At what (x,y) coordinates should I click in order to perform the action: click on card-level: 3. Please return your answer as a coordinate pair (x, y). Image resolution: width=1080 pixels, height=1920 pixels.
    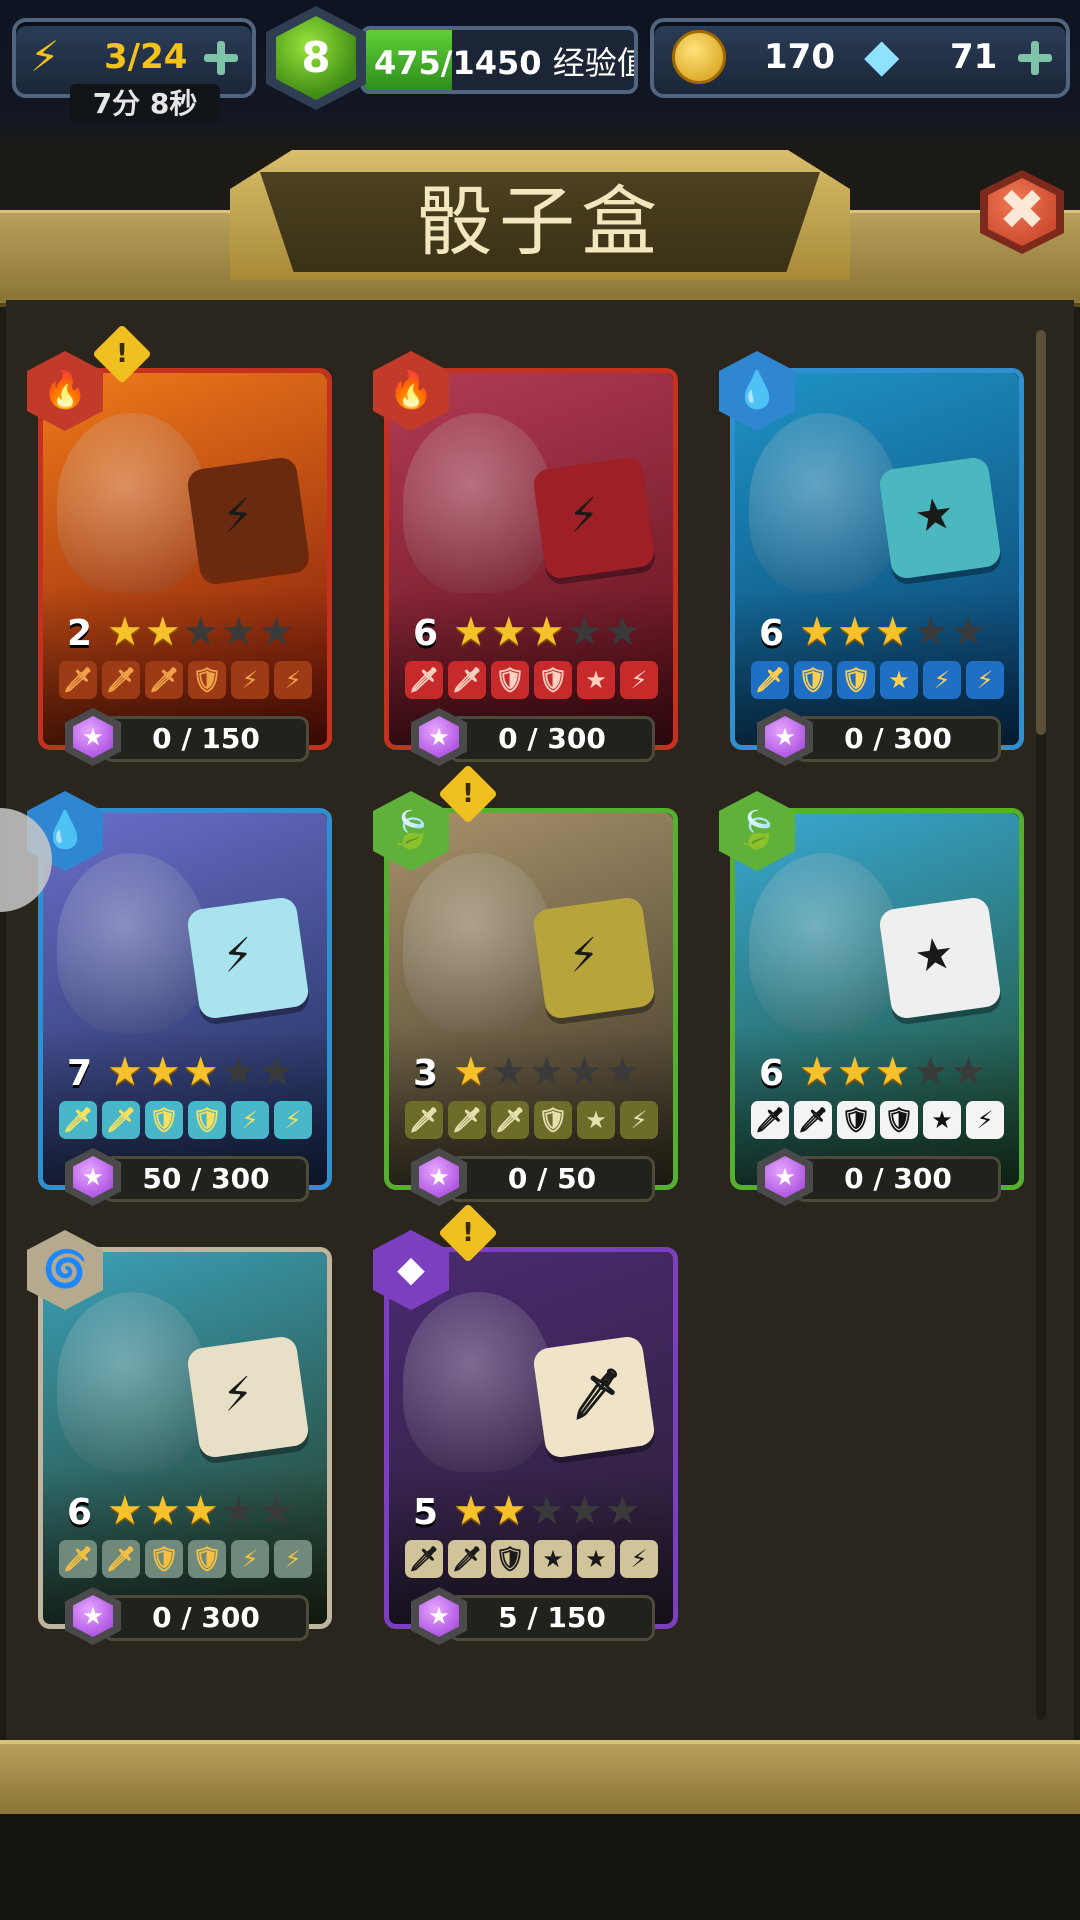
    Looking at the image, I should click on (426, 1073).